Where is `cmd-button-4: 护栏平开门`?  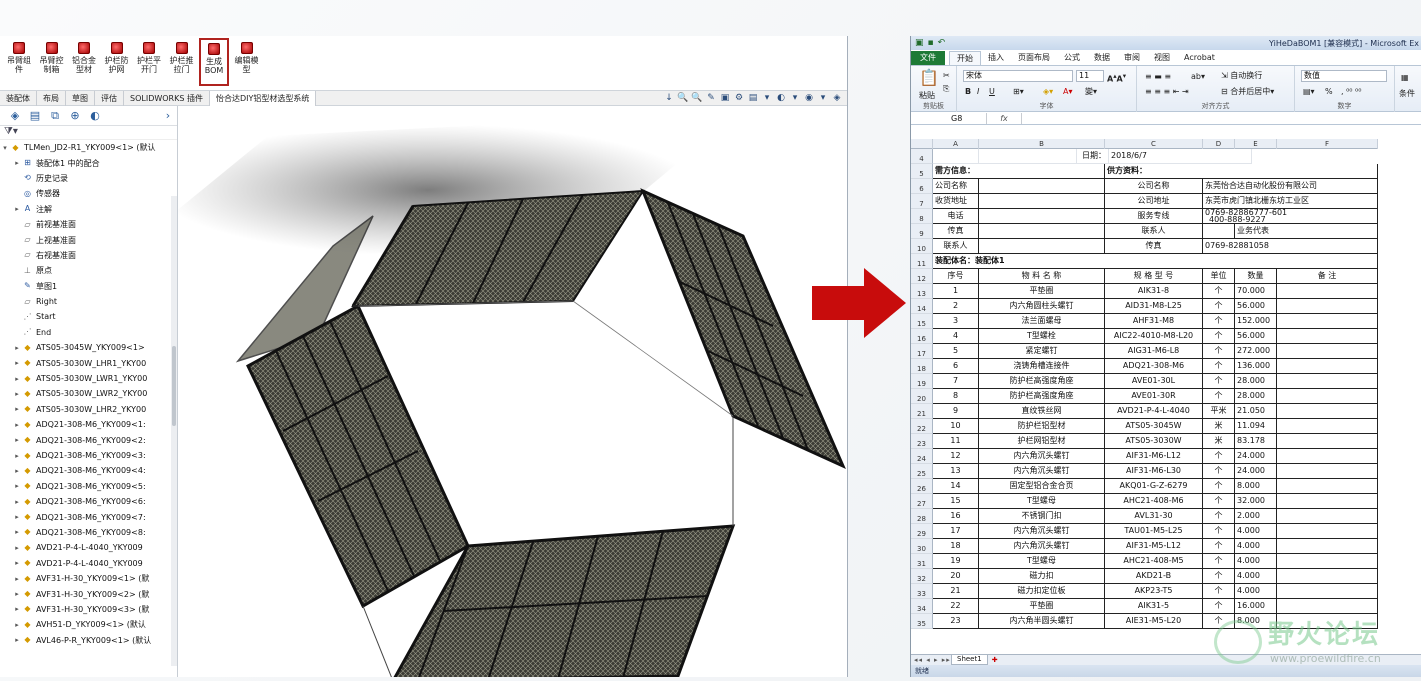 cmd-button-4: 护栏平开门 is located at coordinates (149, 63).